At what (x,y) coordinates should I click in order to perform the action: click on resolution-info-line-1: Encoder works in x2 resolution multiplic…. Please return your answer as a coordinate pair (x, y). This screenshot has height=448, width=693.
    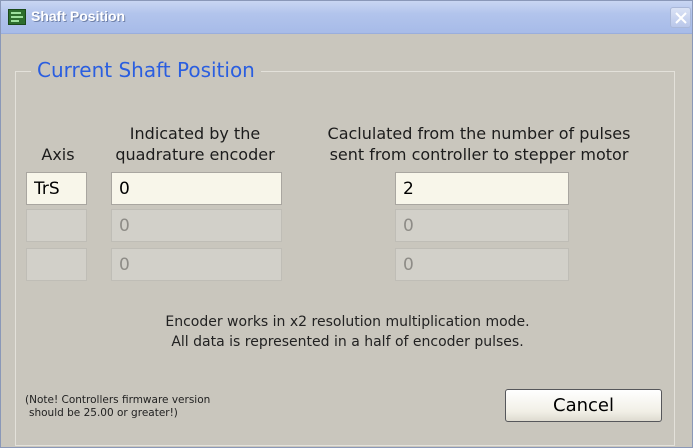
    Looking at the image, I should click on (347, 322).